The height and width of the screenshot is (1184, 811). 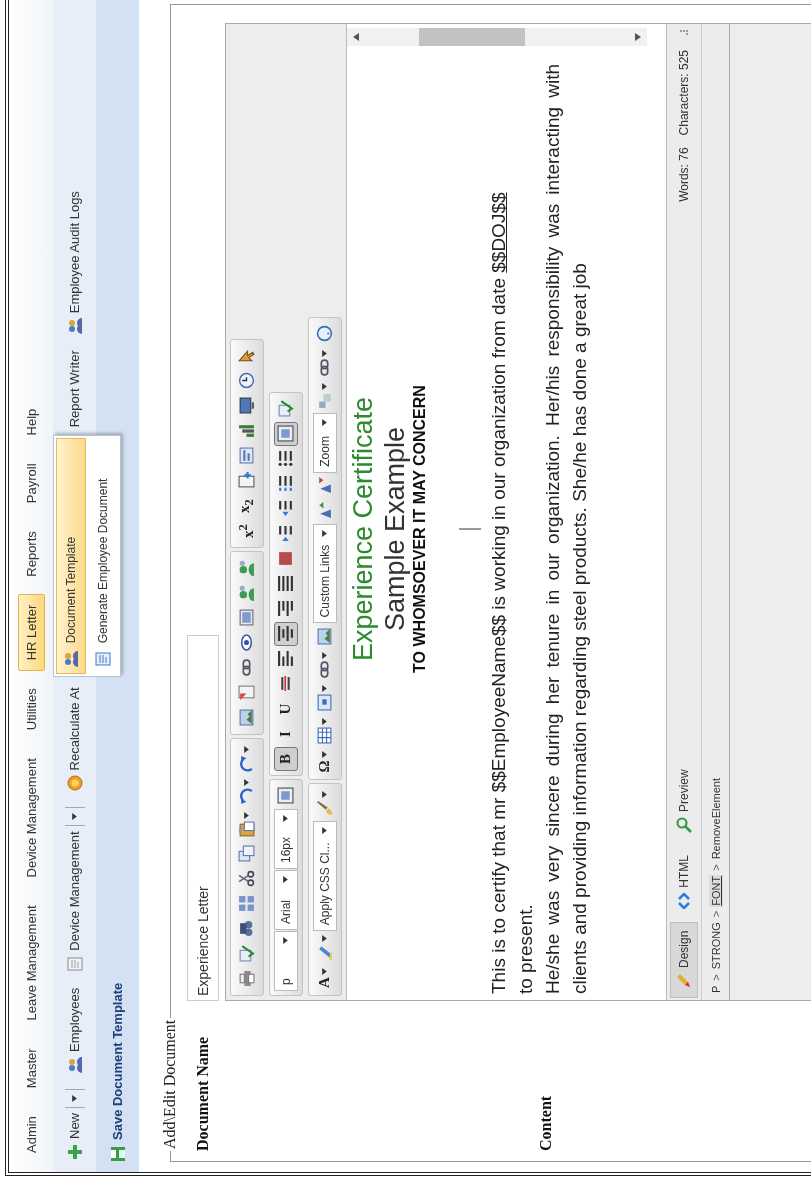 I want to click on dropdown: p, so click(x=285, y=961).